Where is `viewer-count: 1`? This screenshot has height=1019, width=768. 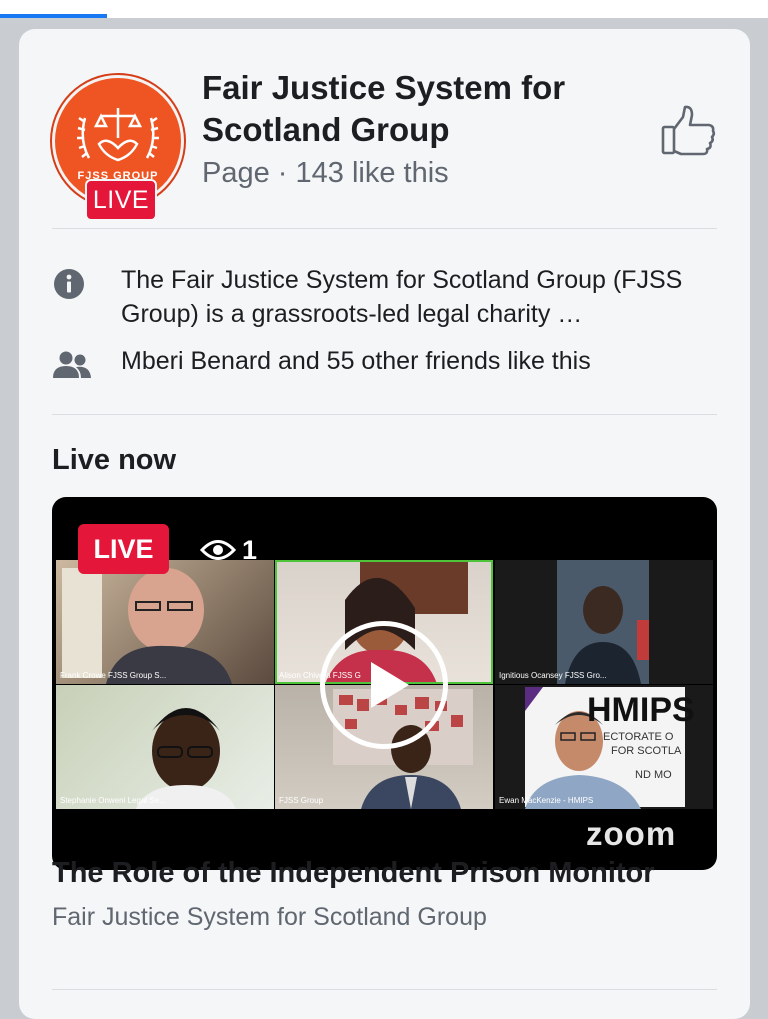
viewer-count: 1 is located at coordinates (228, 550).